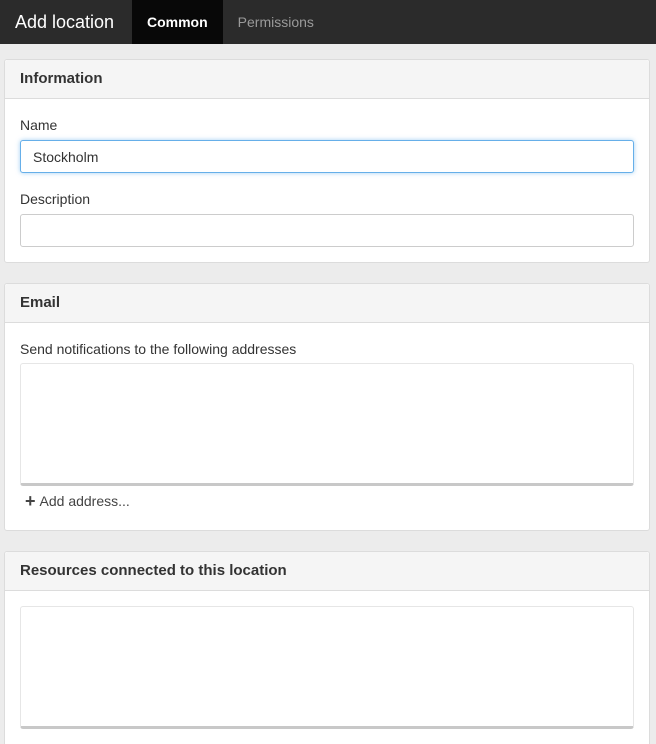  What do you see at coordinates (327, 79) in the screenshot?
I see `information-heading: Information` at bounding box center [327, 79].